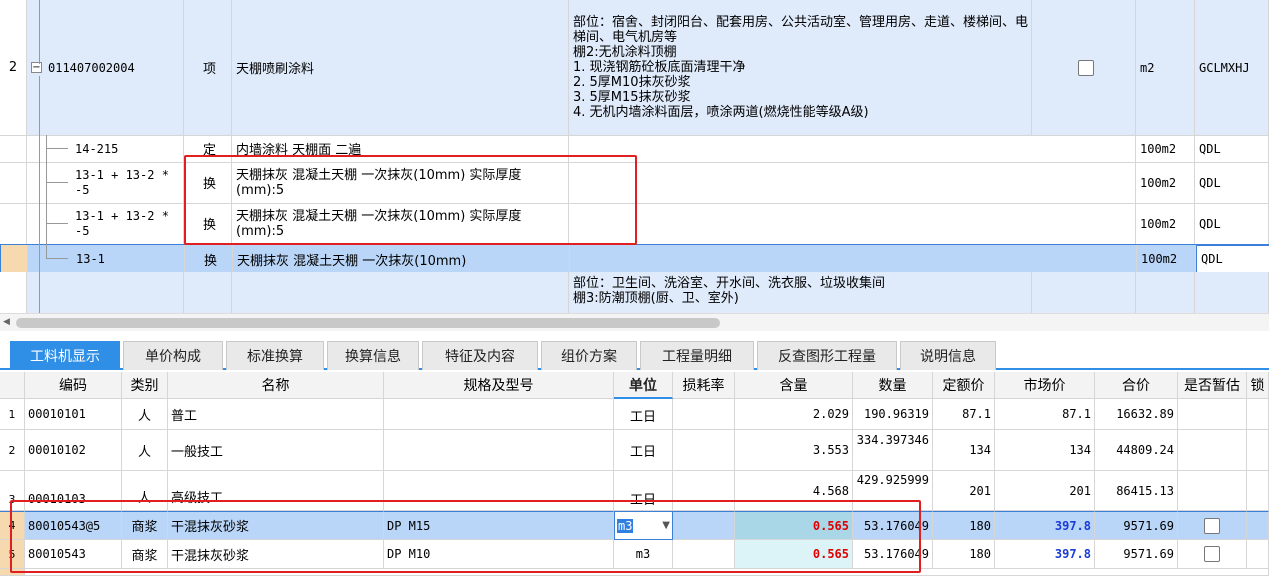 This screenshot has width=1269, height=576. Describe the element at coordinates (893, 450) in the screenshot. I see `quantity-cell: 334.397346` at that location.